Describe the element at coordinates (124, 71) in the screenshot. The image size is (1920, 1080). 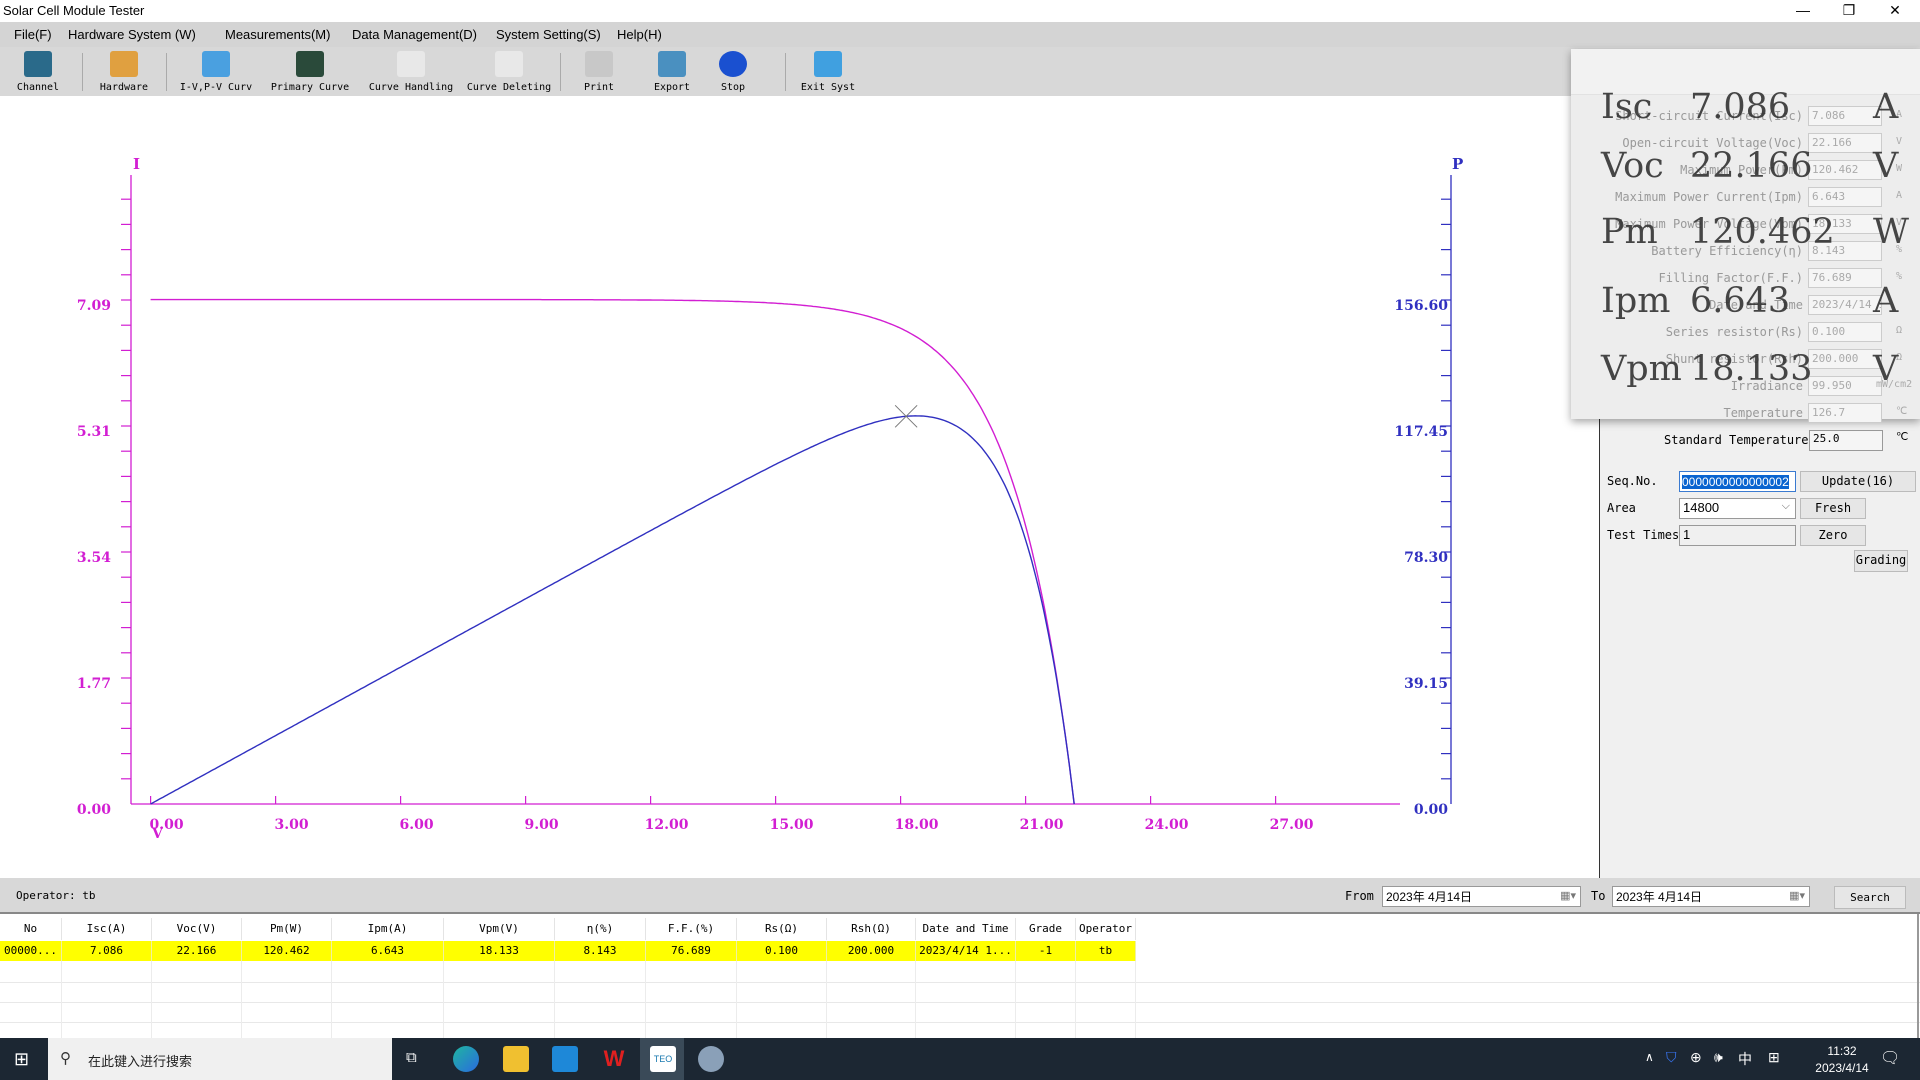
I see `toolbar-hardware-button: Hardware` at that location.